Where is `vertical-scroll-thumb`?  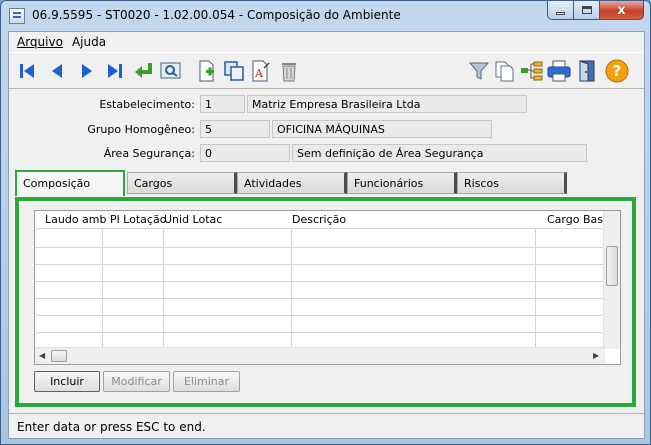
vertical-scroll-thumb is located at coordinates (612, 266).